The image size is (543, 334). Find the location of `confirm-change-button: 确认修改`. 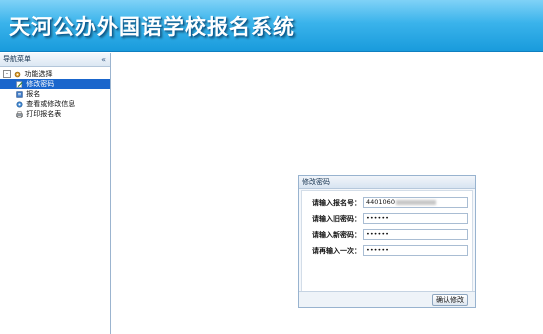

confirm-change-button: 确认修改 is located at coordinates (450, 300).